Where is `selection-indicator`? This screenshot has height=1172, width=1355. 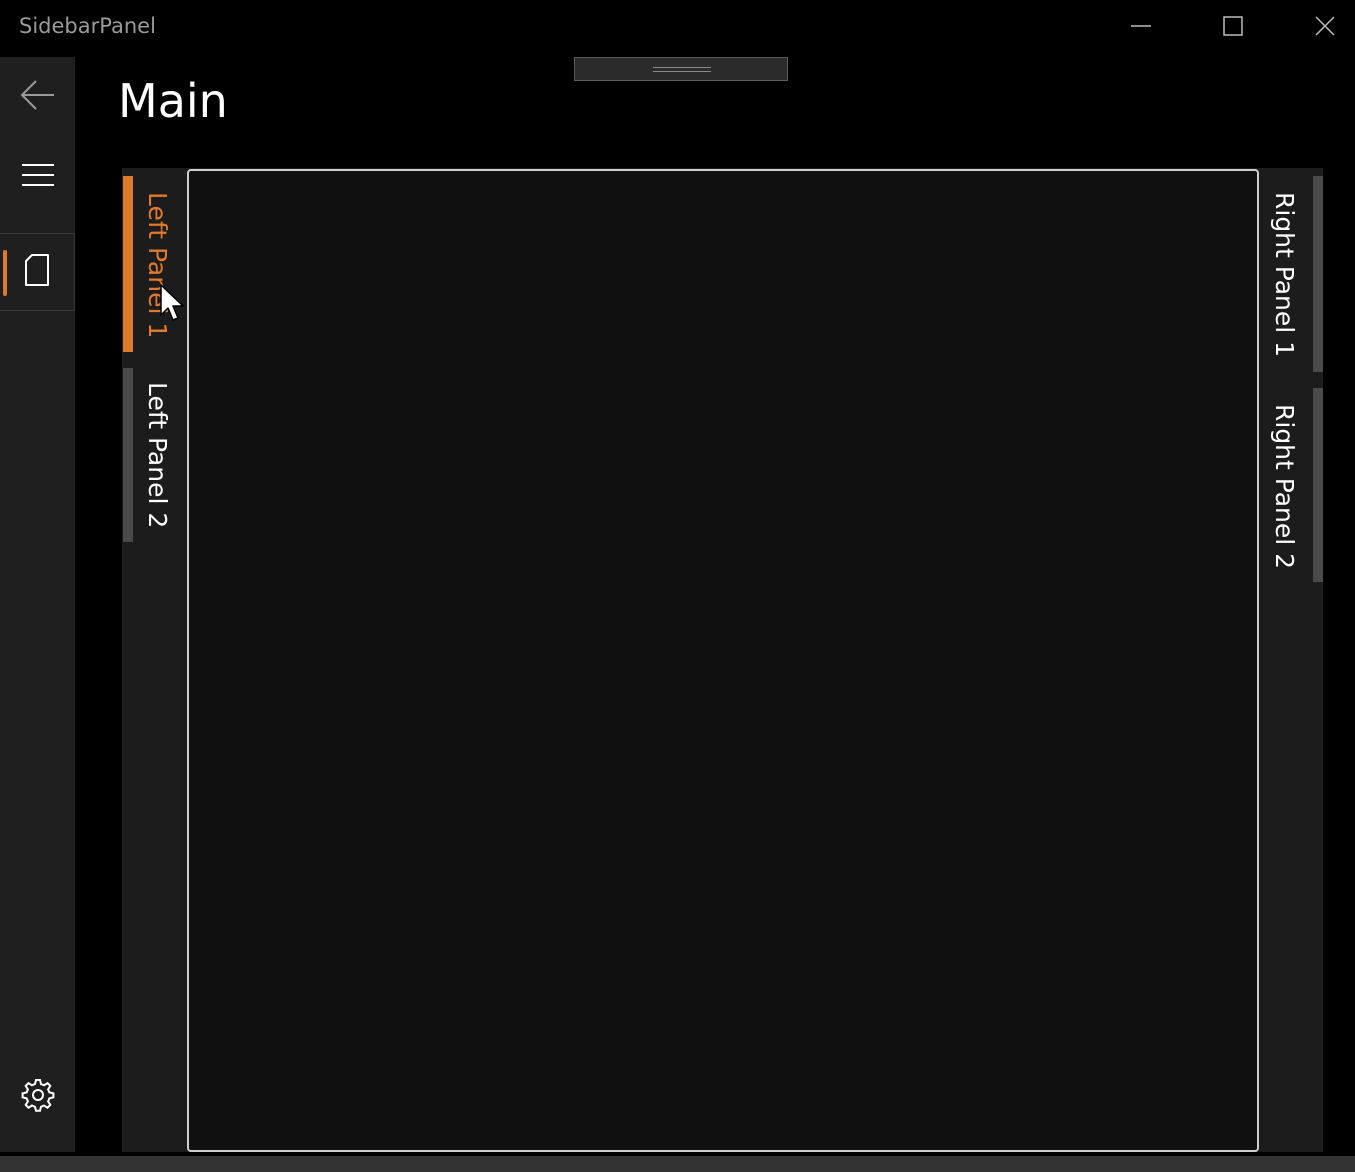 selection-indicator is located at coordinates (5, 273).